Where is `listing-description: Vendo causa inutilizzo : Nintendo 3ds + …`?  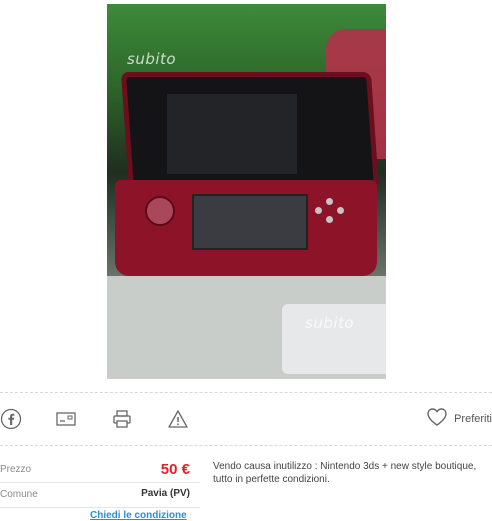
listing-description: Vendo causa inutilizzo : Nintendo 3ds + … is located at coordinates (345, 473).